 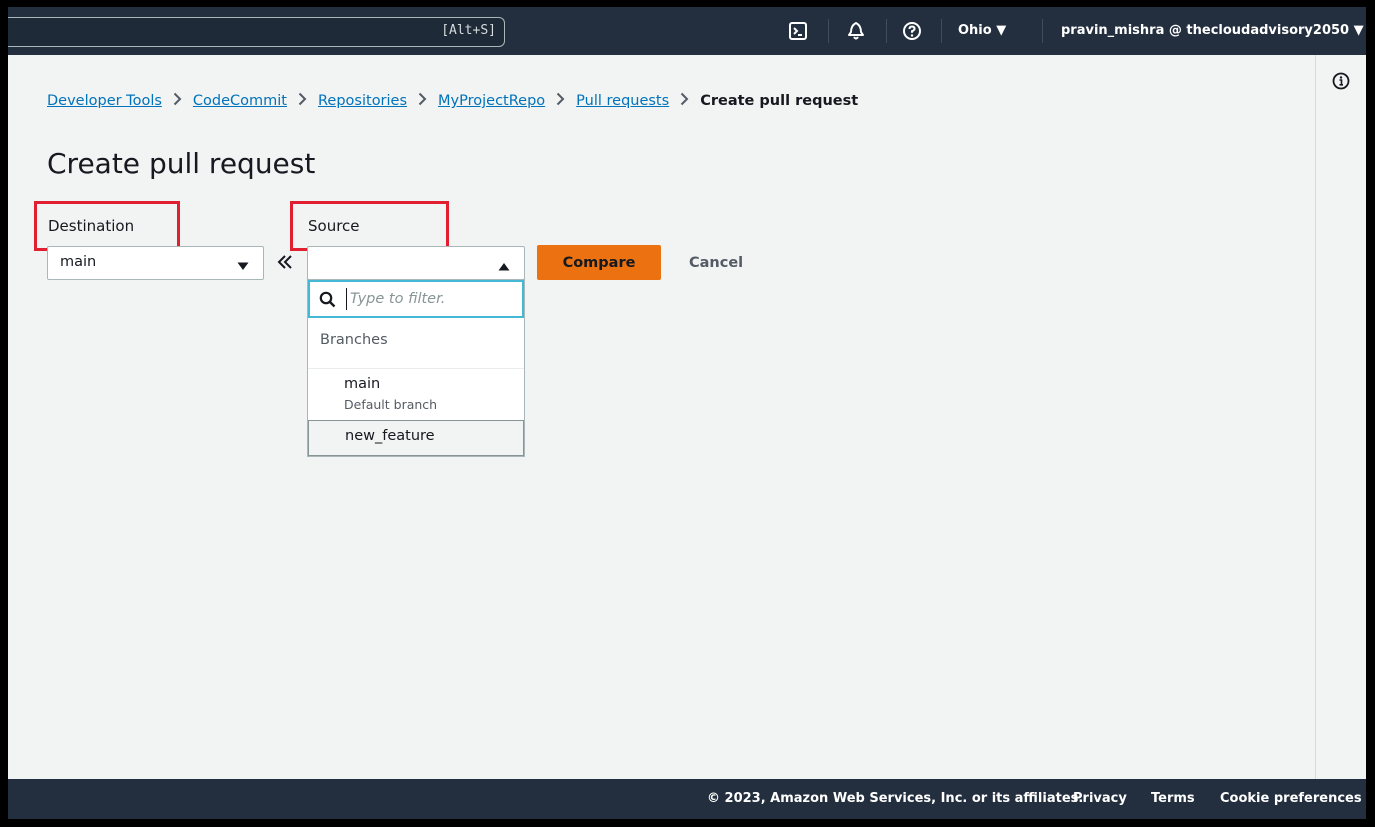 What do you see at coordinates (716, 262) in the screenshot?
I see `cancel-button: Cancel` at bounding box center [716, 262].